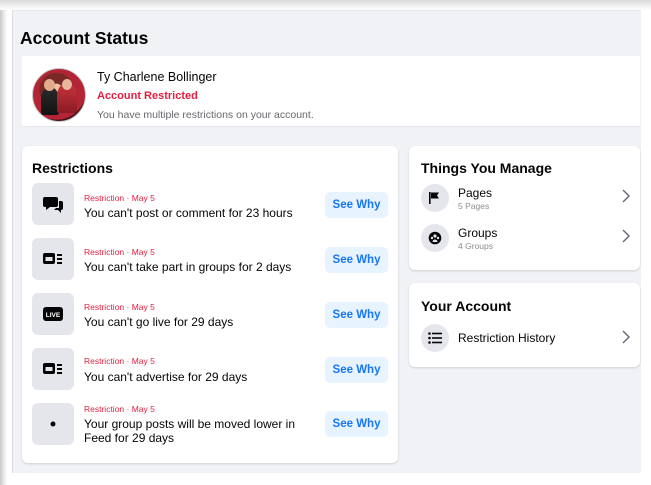 The width and height of the screenshot is (651, 485). Describe the element at coordinates (435, 238) in the screenshot. I see `groups-icon` at that location.